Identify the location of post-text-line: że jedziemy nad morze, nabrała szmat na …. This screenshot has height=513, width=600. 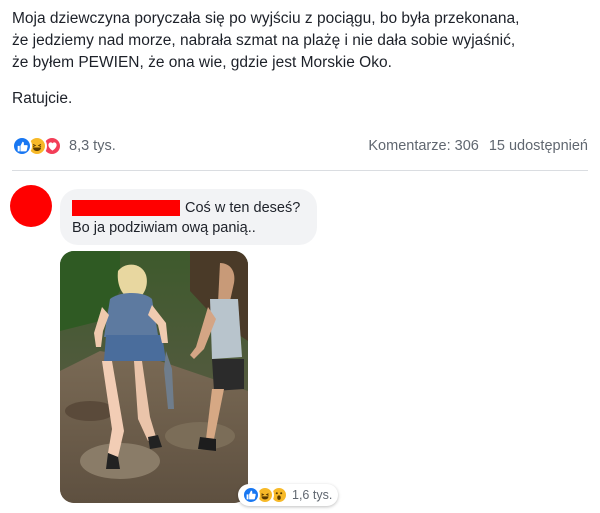
(264, 40).